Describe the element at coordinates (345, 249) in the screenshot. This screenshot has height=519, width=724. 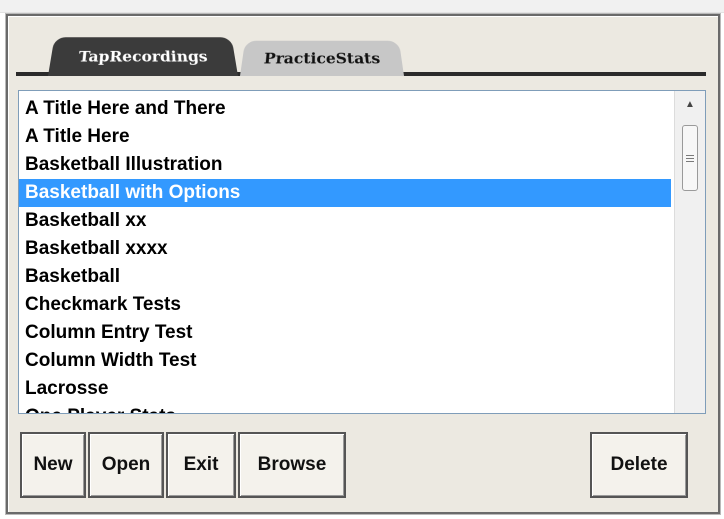
I see `list-item: Basketball xxxx` at that location.